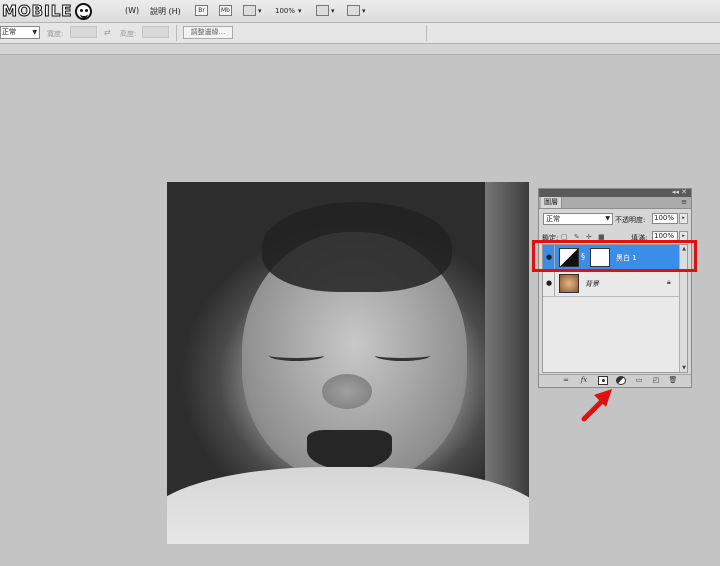  Describe the element at coordinates (285, 11) in the screenshot. I see `zoom-level: 100%` at that location.